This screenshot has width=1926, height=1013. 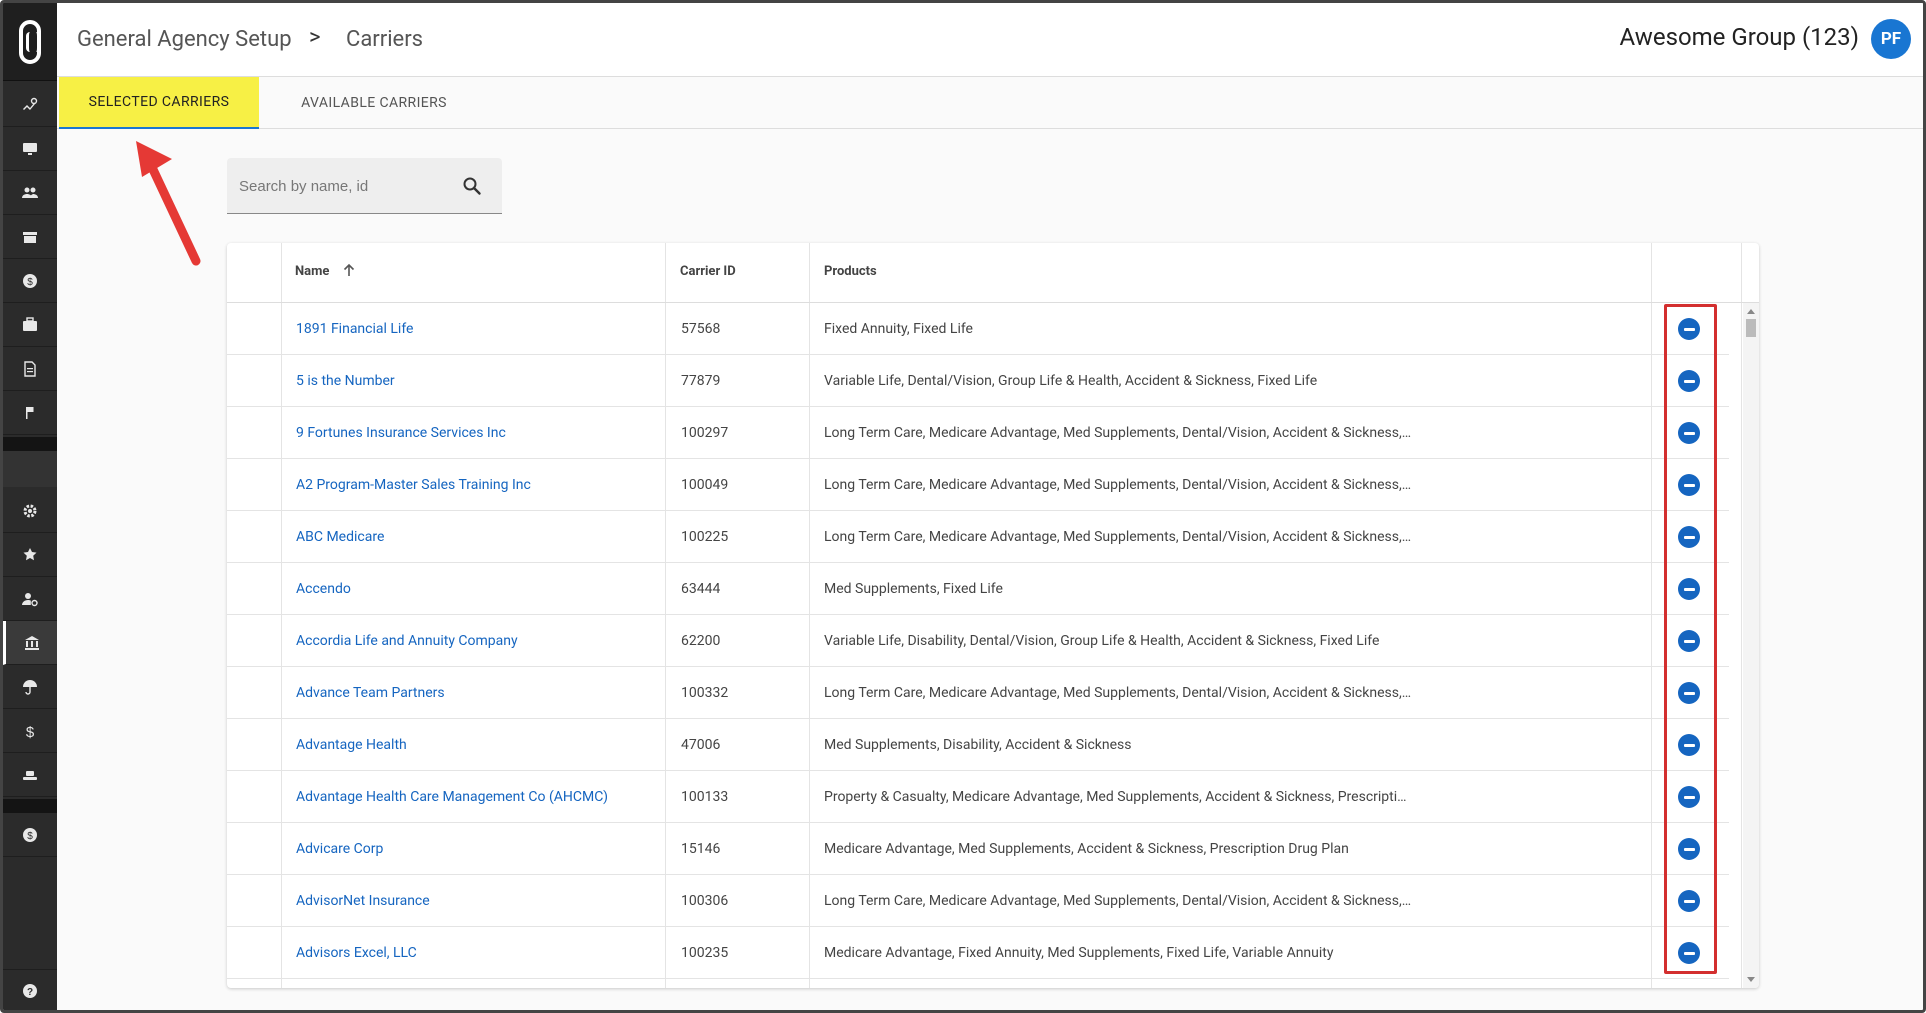 I want to click on organization-name: Awesome Group (123), so click(x=1739, y=37).